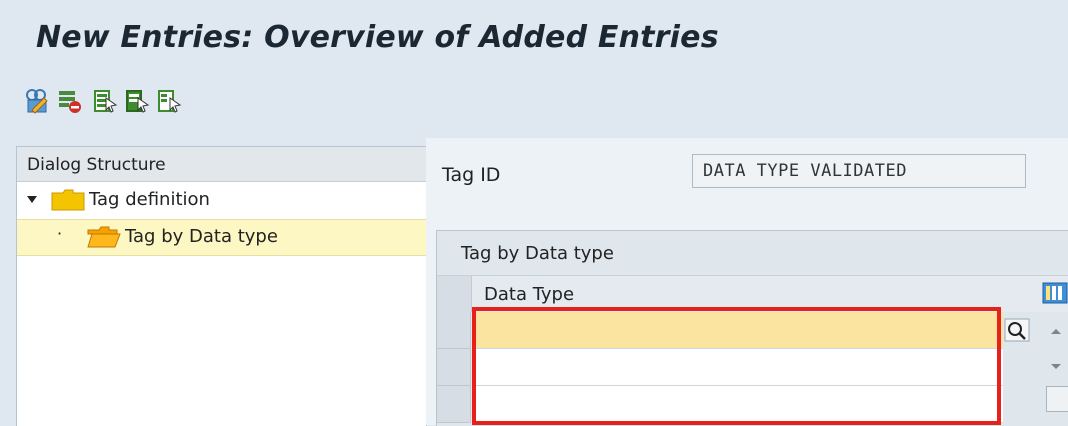  I want to click on dialog-structure-header: Dialog Structure, so click(221, 164).